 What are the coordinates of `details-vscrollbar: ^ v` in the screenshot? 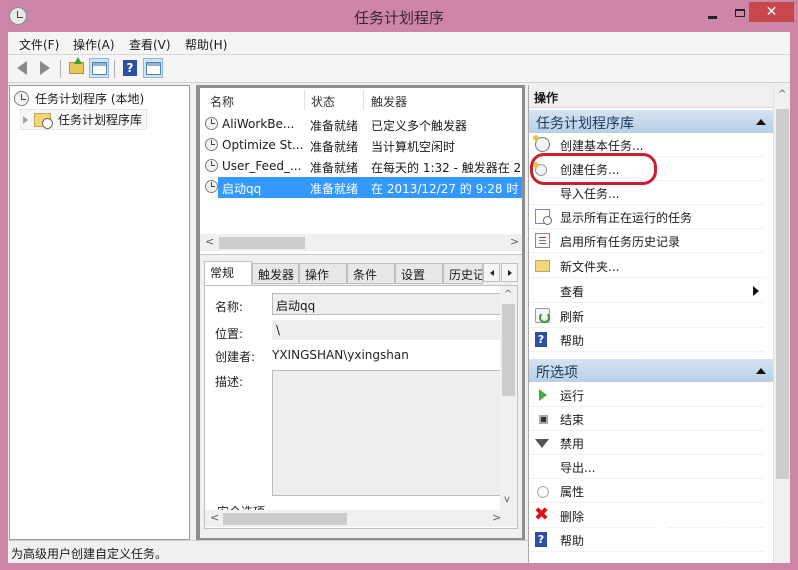 It's located at (508, 398).